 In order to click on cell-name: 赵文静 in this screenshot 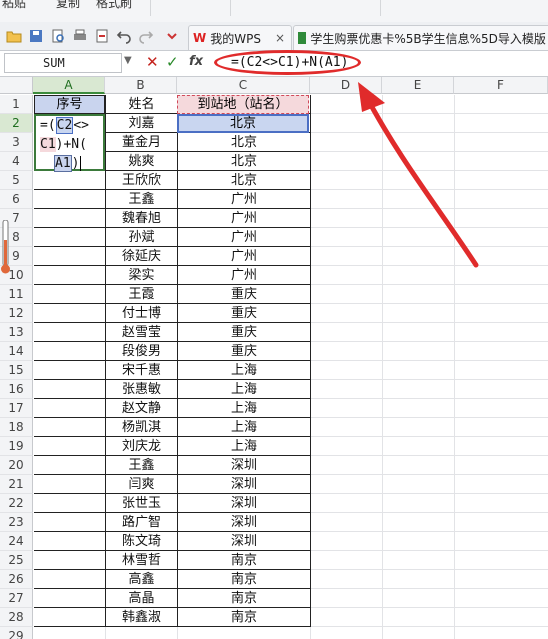, I will do `click(142, 408)`.